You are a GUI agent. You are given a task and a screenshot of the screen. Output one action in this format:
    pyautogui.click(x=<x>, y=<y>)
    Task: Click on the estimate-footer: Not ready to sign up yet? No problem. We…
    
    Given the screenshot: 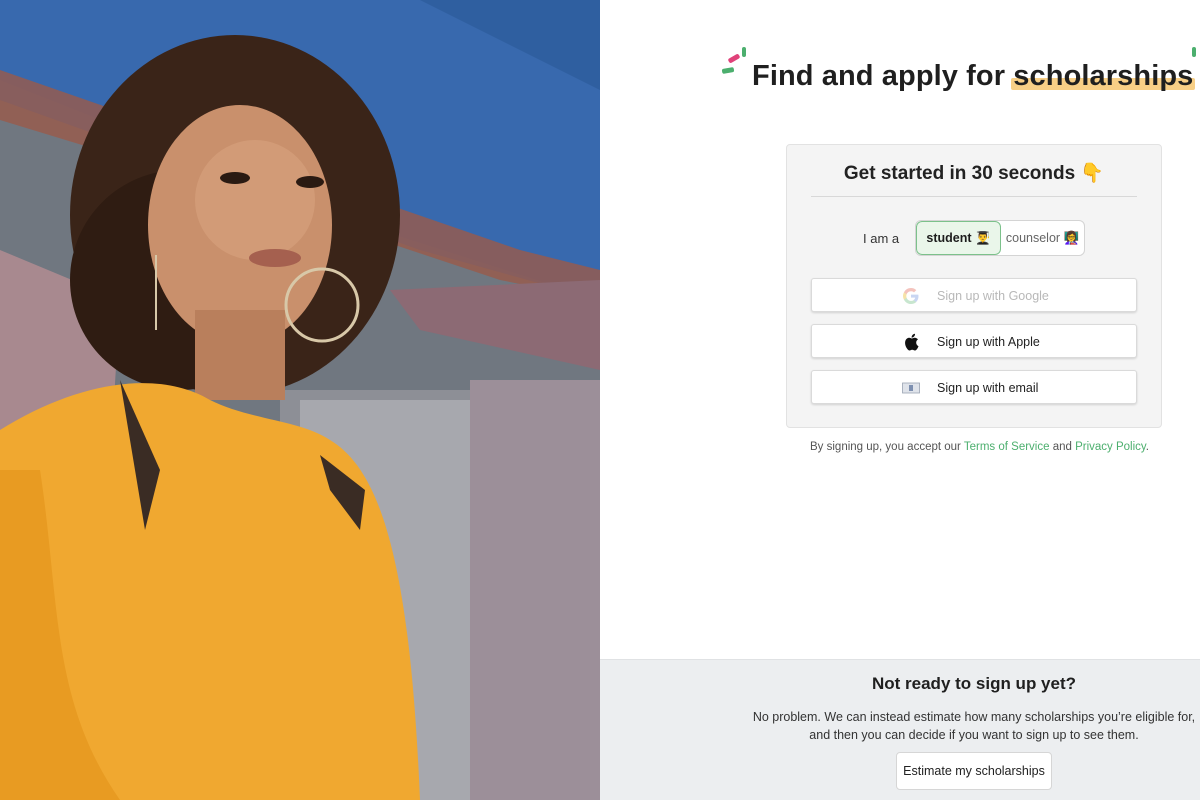 What is the action you would take?
    pyautogui.click(x=900, y=729)
    